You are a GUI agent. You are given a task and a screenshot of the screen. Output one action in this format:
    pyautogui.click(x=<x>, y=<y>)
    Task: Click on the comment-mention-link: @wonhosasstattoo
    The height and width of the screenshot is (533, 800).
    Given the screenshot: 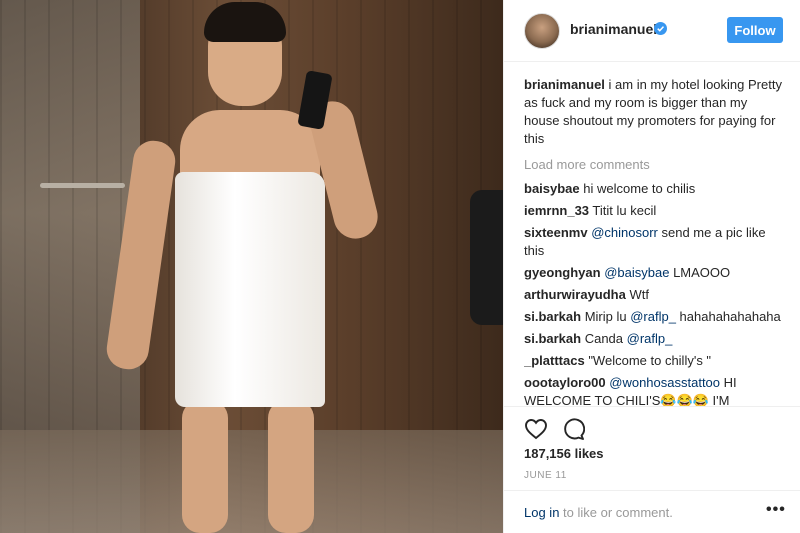 What is the action you would take?
    pyautogui.click(x=664, y=382)
    